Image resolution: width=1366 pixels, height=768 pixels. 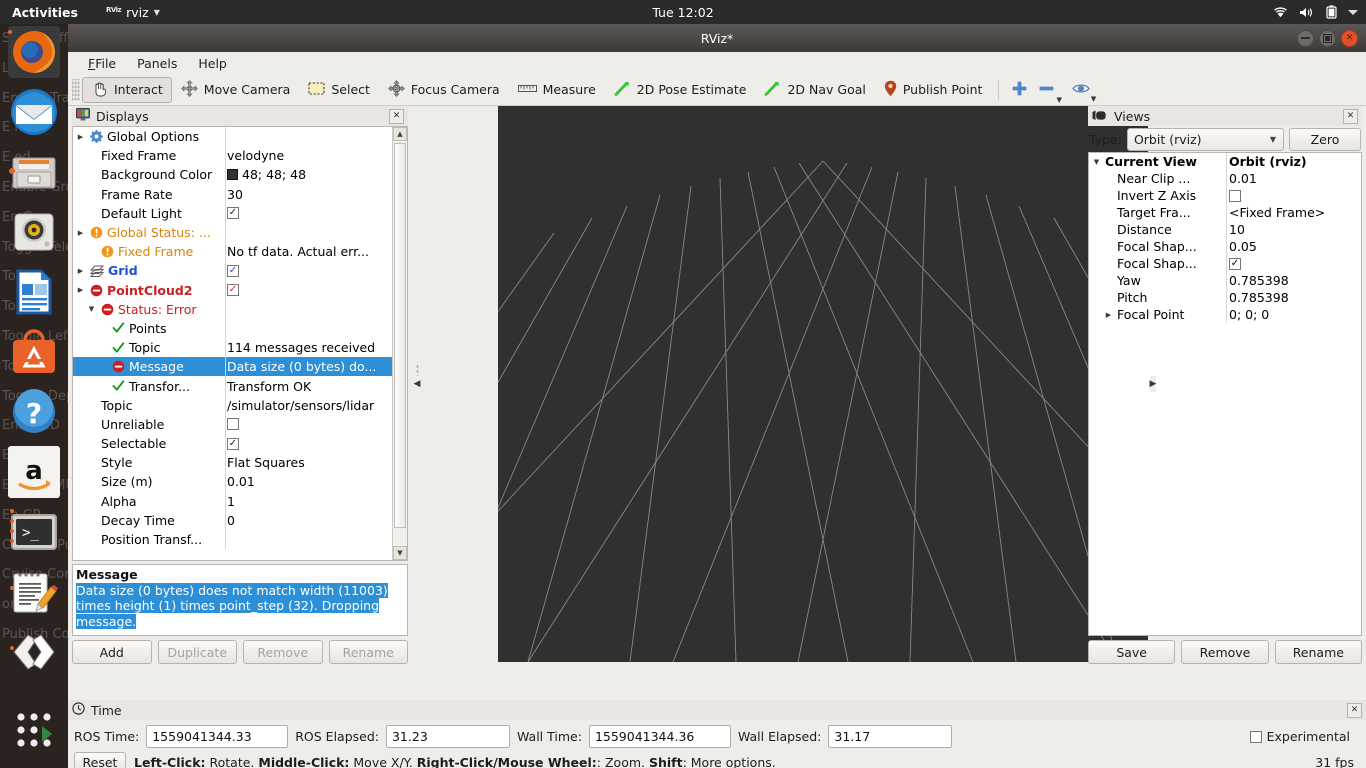 I want to click on tool-measure: Measure, so click(x=557, y=90).